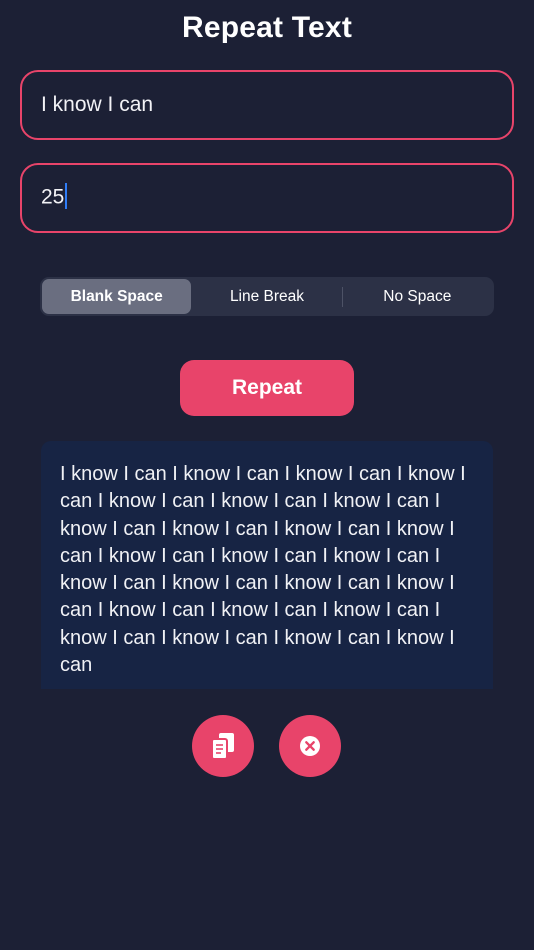 The height and width of the screenshot is (950, 534). Describe the element at coordinates (267, 27) in the screenshot. I see `page-title: Repeat Text` at that location.